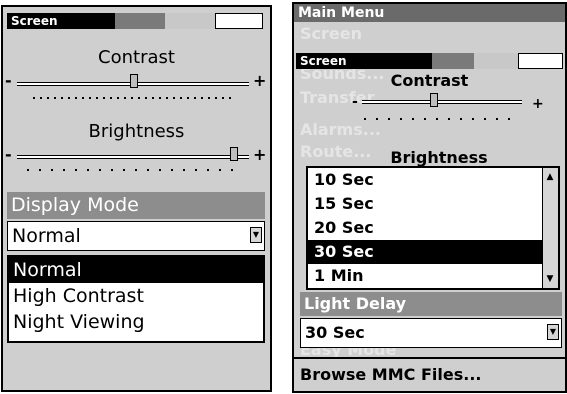  What do you see at coordinates (46, 236) in the screenshot?
I see `display-mode-value: Normal` at bounding box center [46, 236].